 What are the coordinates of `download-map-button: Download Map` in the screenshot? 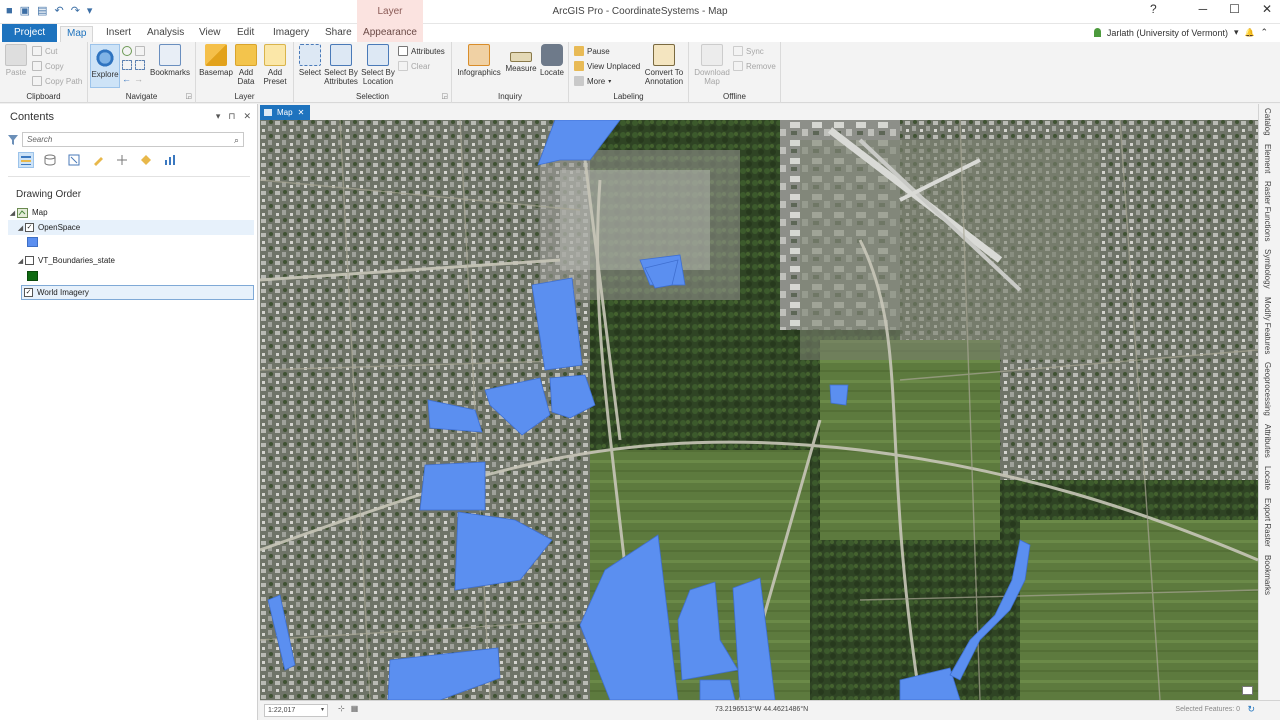 It's located at (712, 65).